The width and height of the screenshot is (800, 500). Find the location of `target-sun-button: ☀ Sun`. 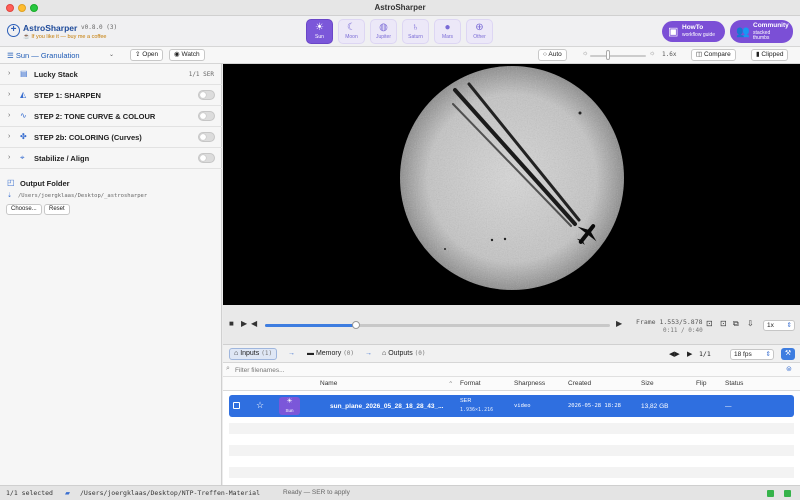

target-sun-button: ☀ Sun is located at coordinates (319, 31).